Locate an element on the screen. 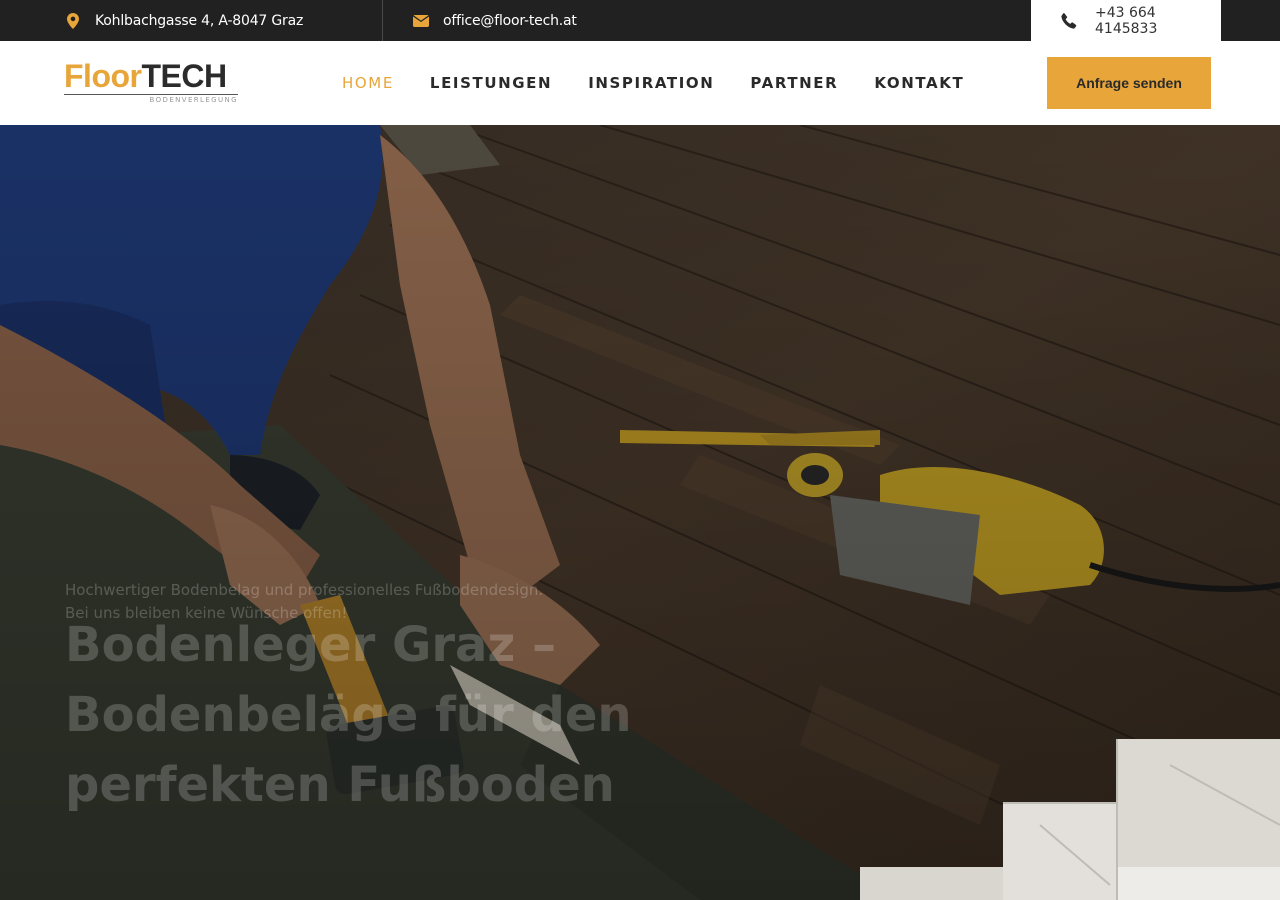 This screenshot has height=900, width=1280. topbar-divider is located at coordinates (382, 20).